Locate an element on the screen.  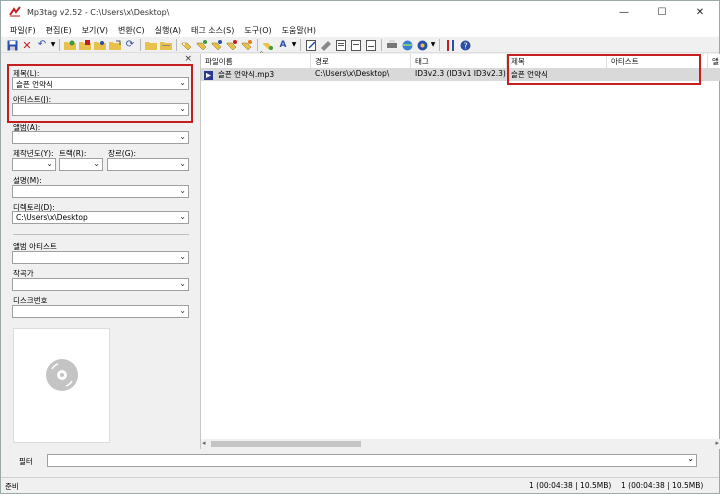
window-title: Mp3tag v2.52 - C:\Users\x\Desktop\ is located at coordinates (98, 12).